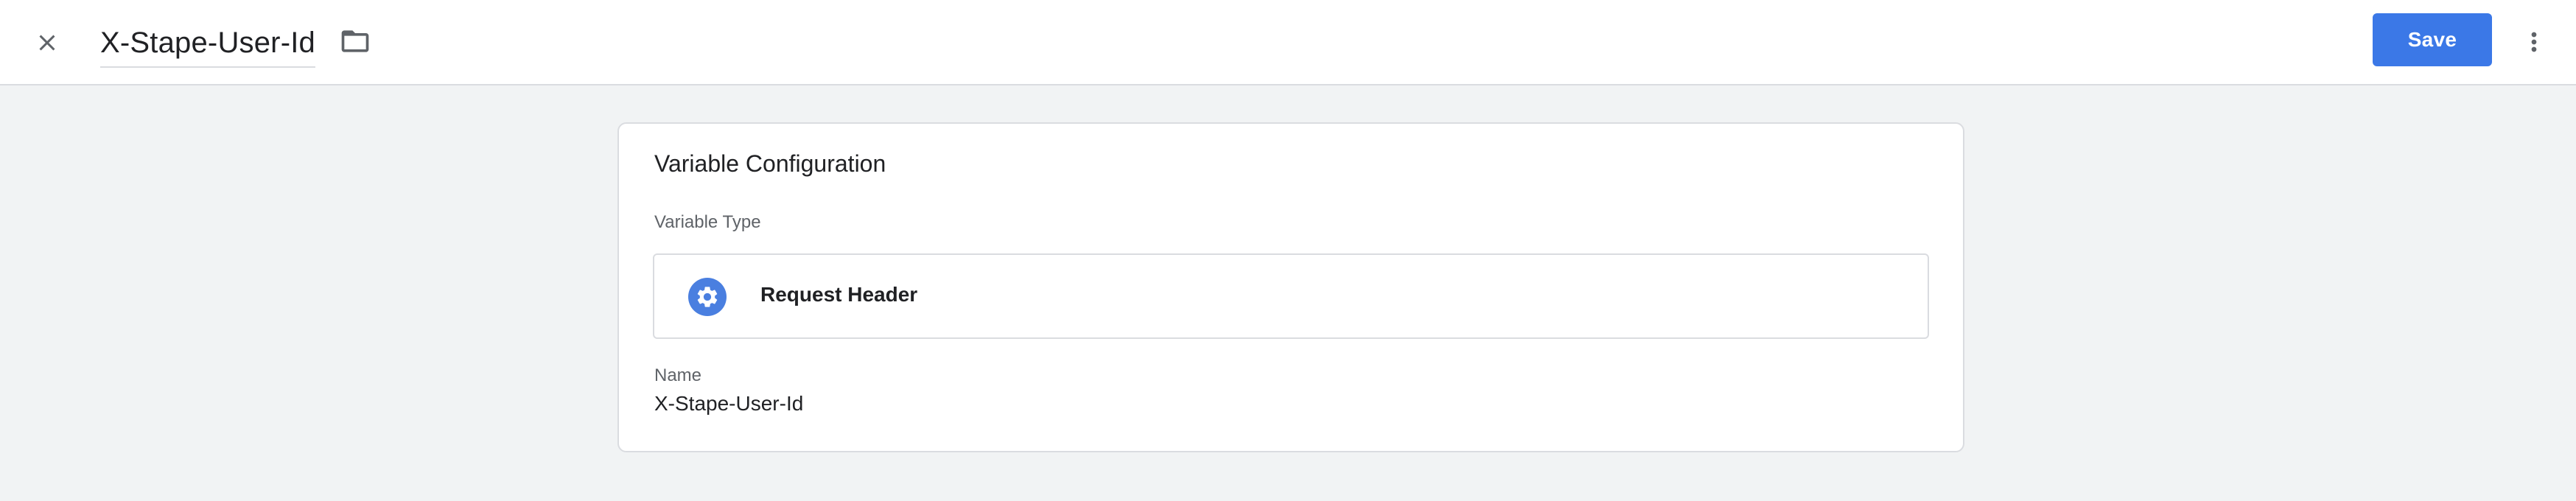 The width and height of the screenshot is (2576, 501). Describe the element at coordinates (1291, 296) in the screenshot. I see `variable-type-selector: Request Header` at that location.